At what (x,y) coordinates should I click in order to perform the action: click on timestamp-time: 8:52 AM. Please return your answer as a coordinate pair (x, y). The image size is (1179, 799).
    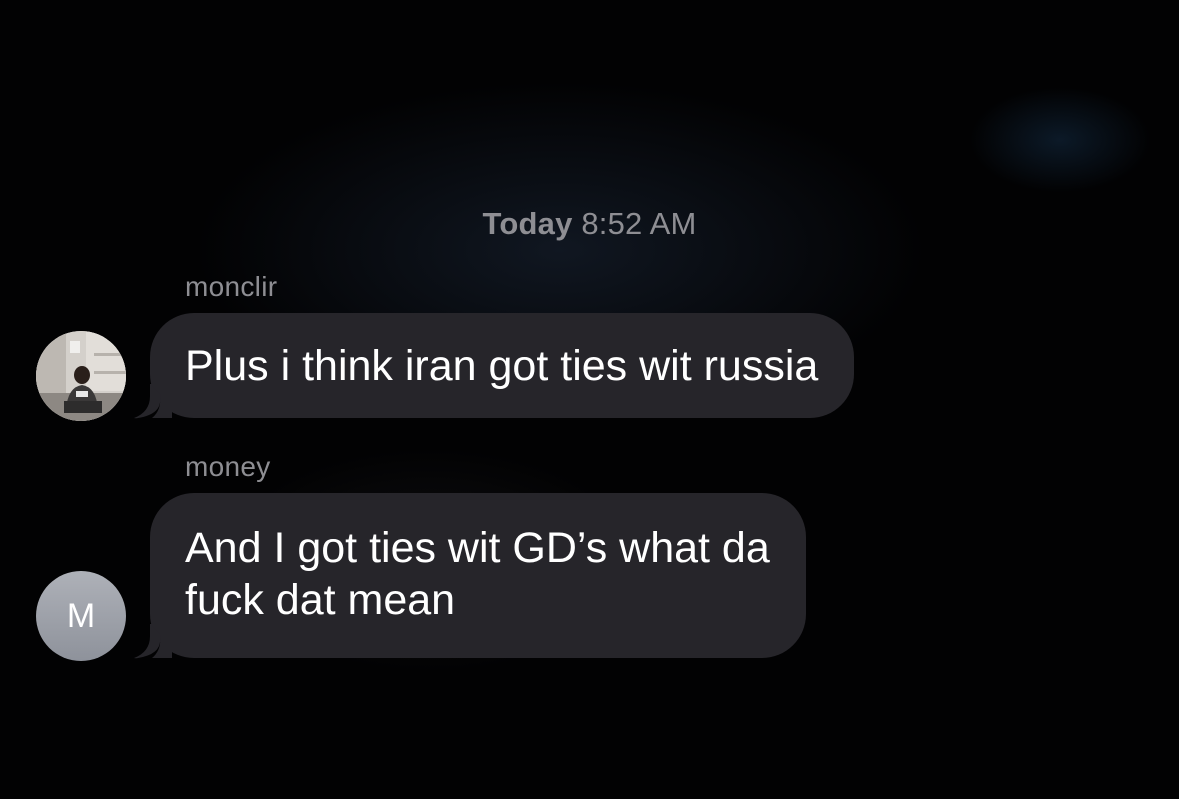
    Looking at the image, I should click on (639, 223).